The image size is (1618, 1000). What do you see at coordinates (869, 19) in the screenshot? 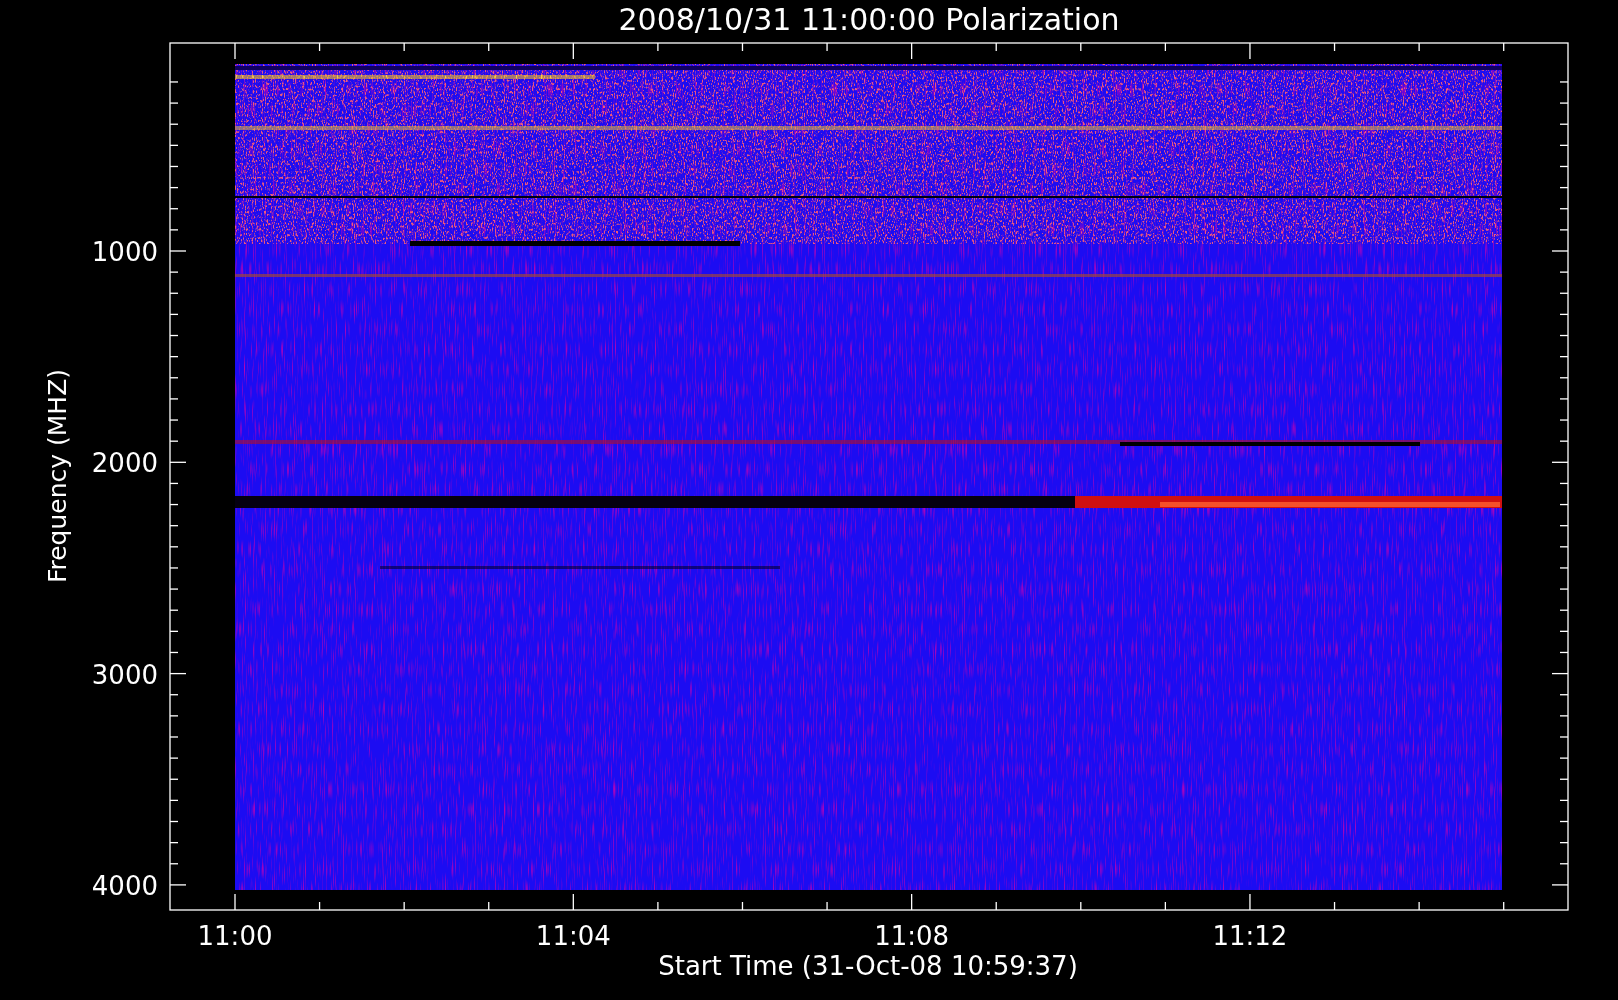
I see `chart-title: 2008/10/31 11:00:00 Polarization` at bounding box center [869, 19].